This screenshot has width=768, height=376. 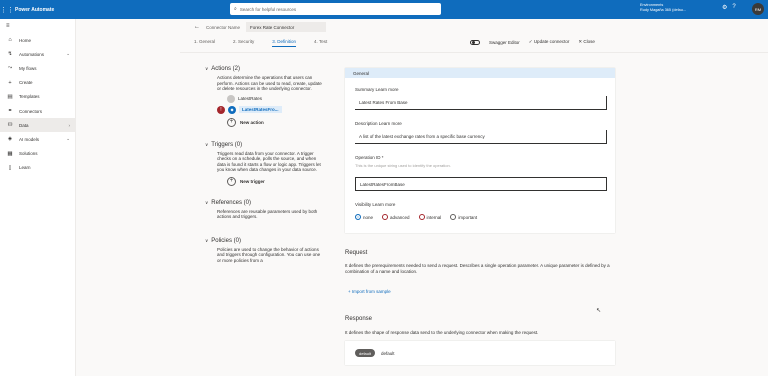 What do you see at coordinates (37, 154) in the screenshot?
I see `nav-item-solutions: ▦ Solutions` at bounding box center [37, 154].